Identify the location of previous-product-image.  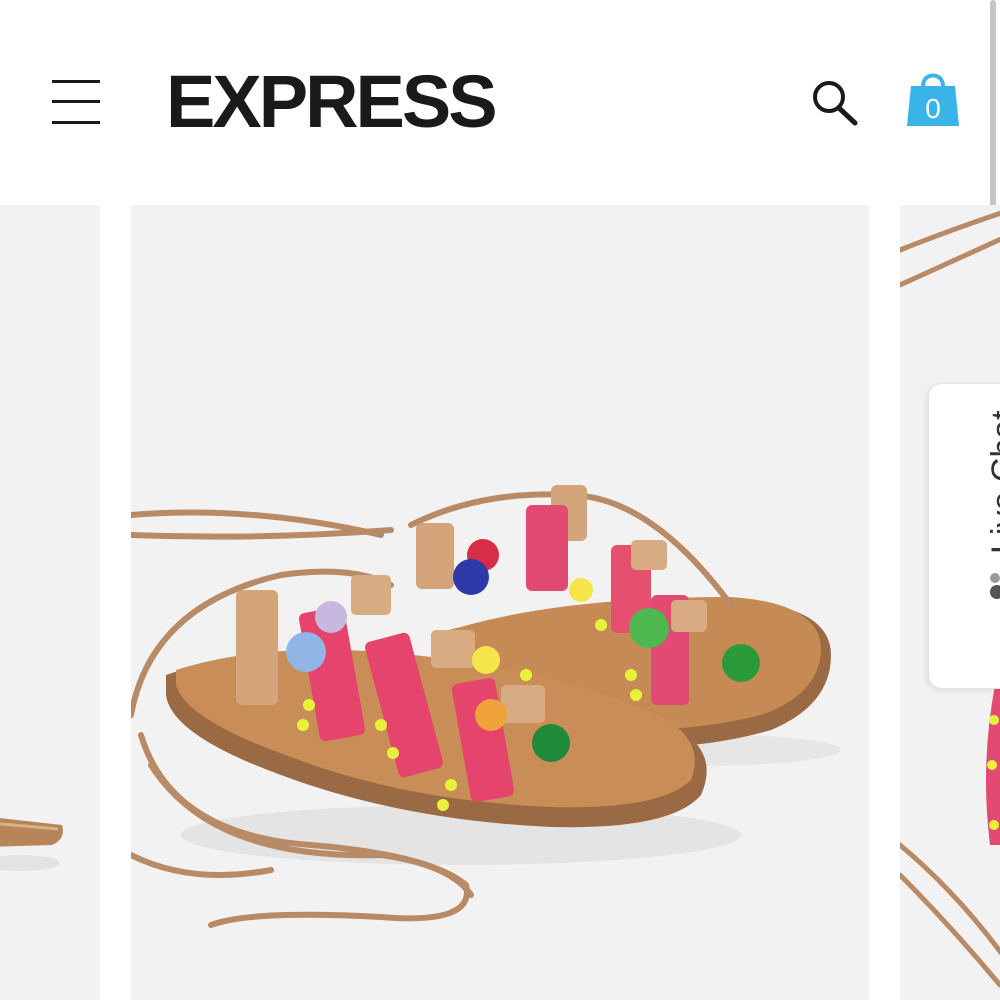
(50, 602).